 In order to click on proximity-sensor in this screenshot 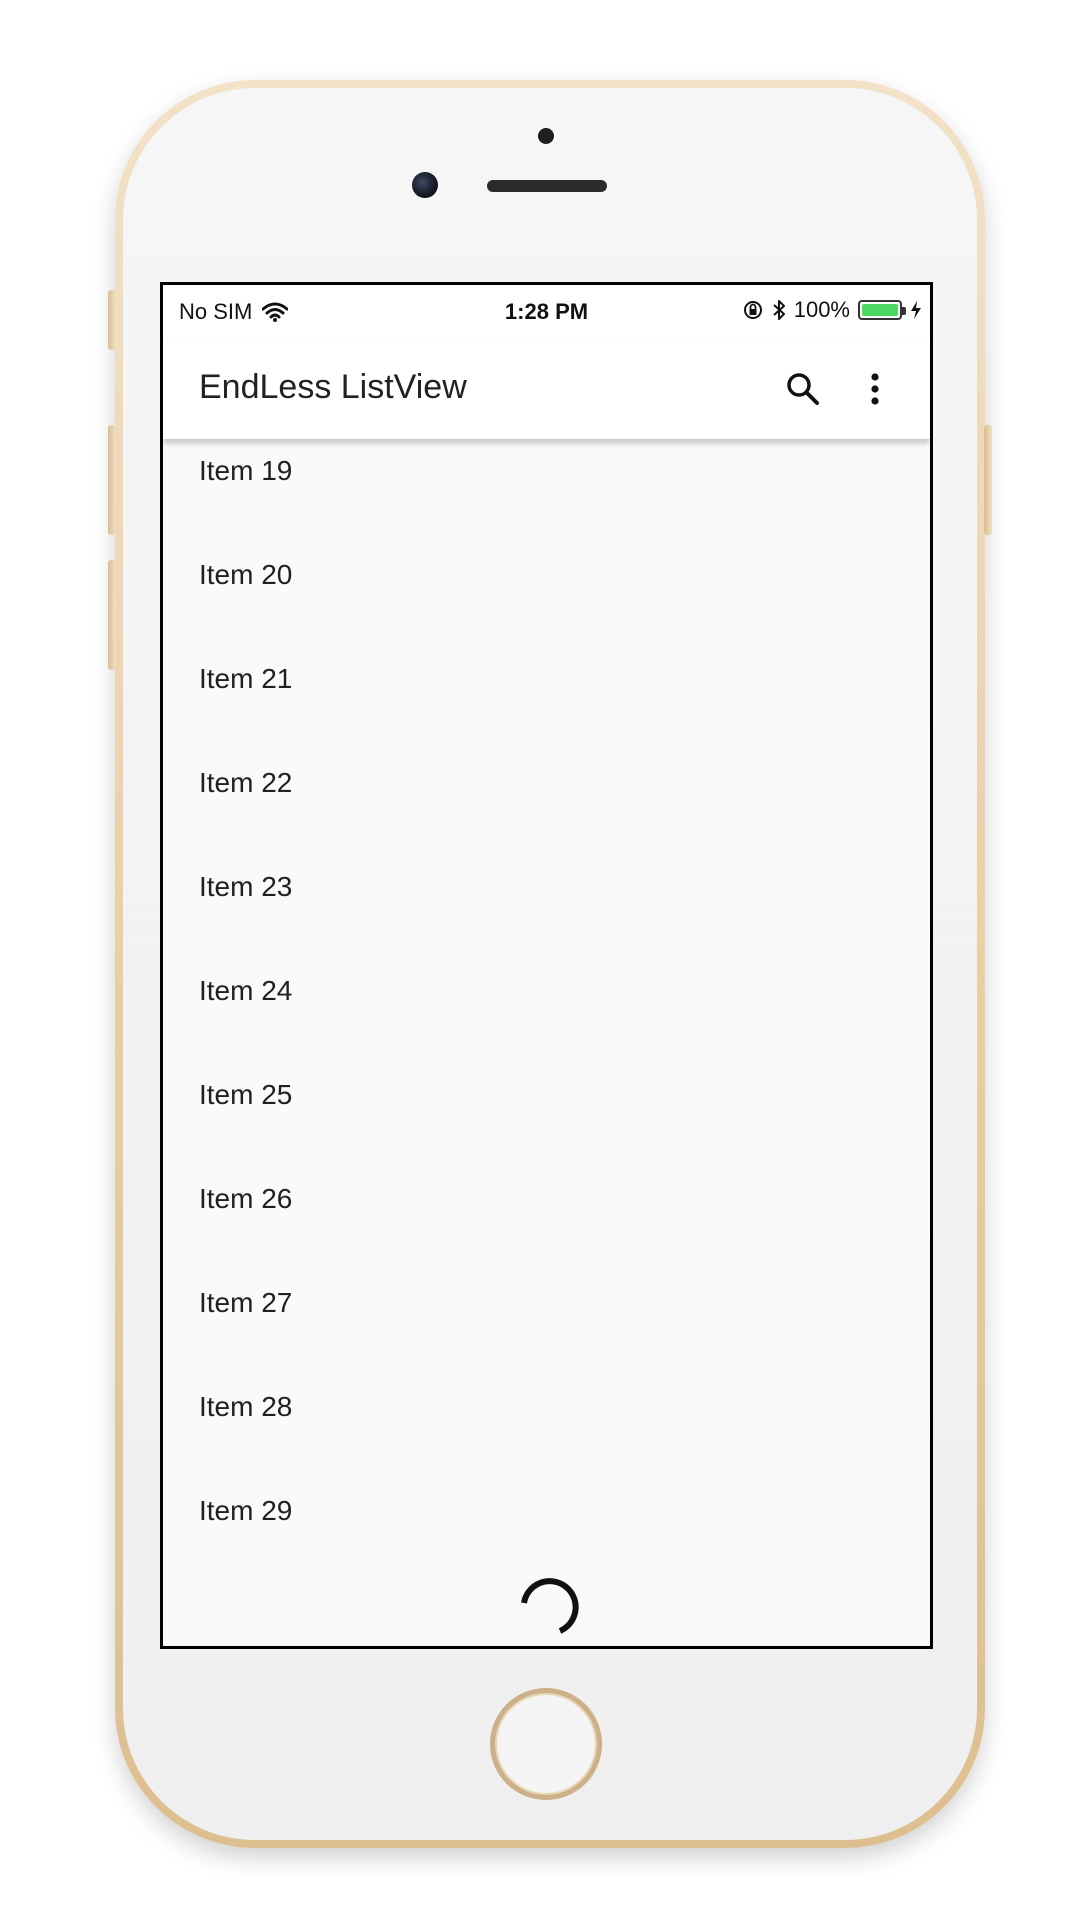, I will do `click(546, 136)`.